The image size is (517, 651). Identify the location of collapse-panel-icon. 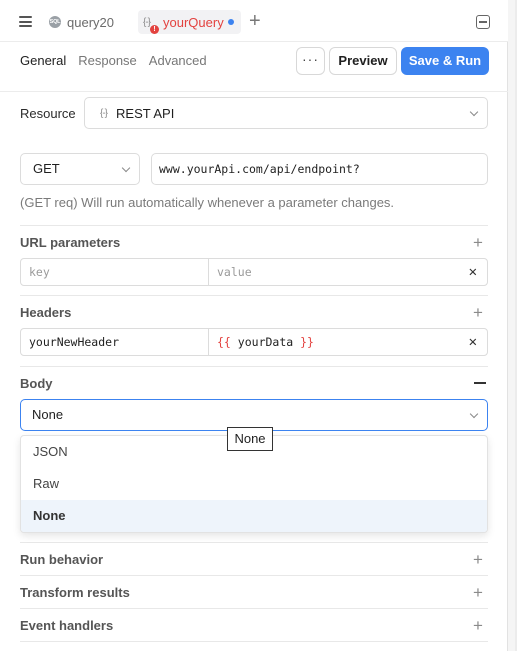
(483, 22).